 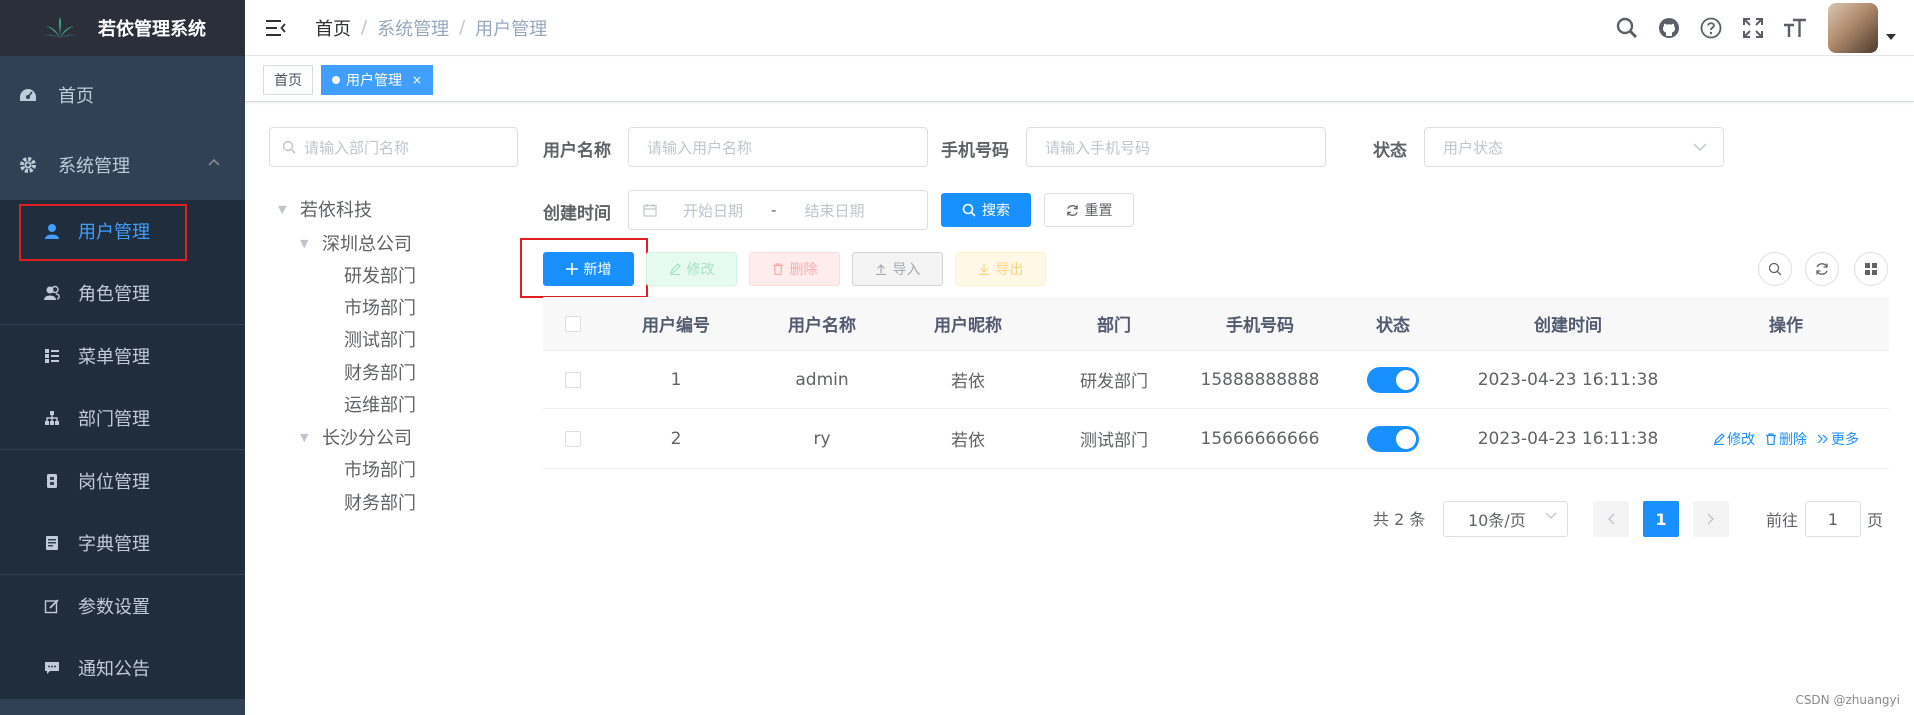 I want to click on breadcrumb-home: 首页, so click(x=333, y=28).